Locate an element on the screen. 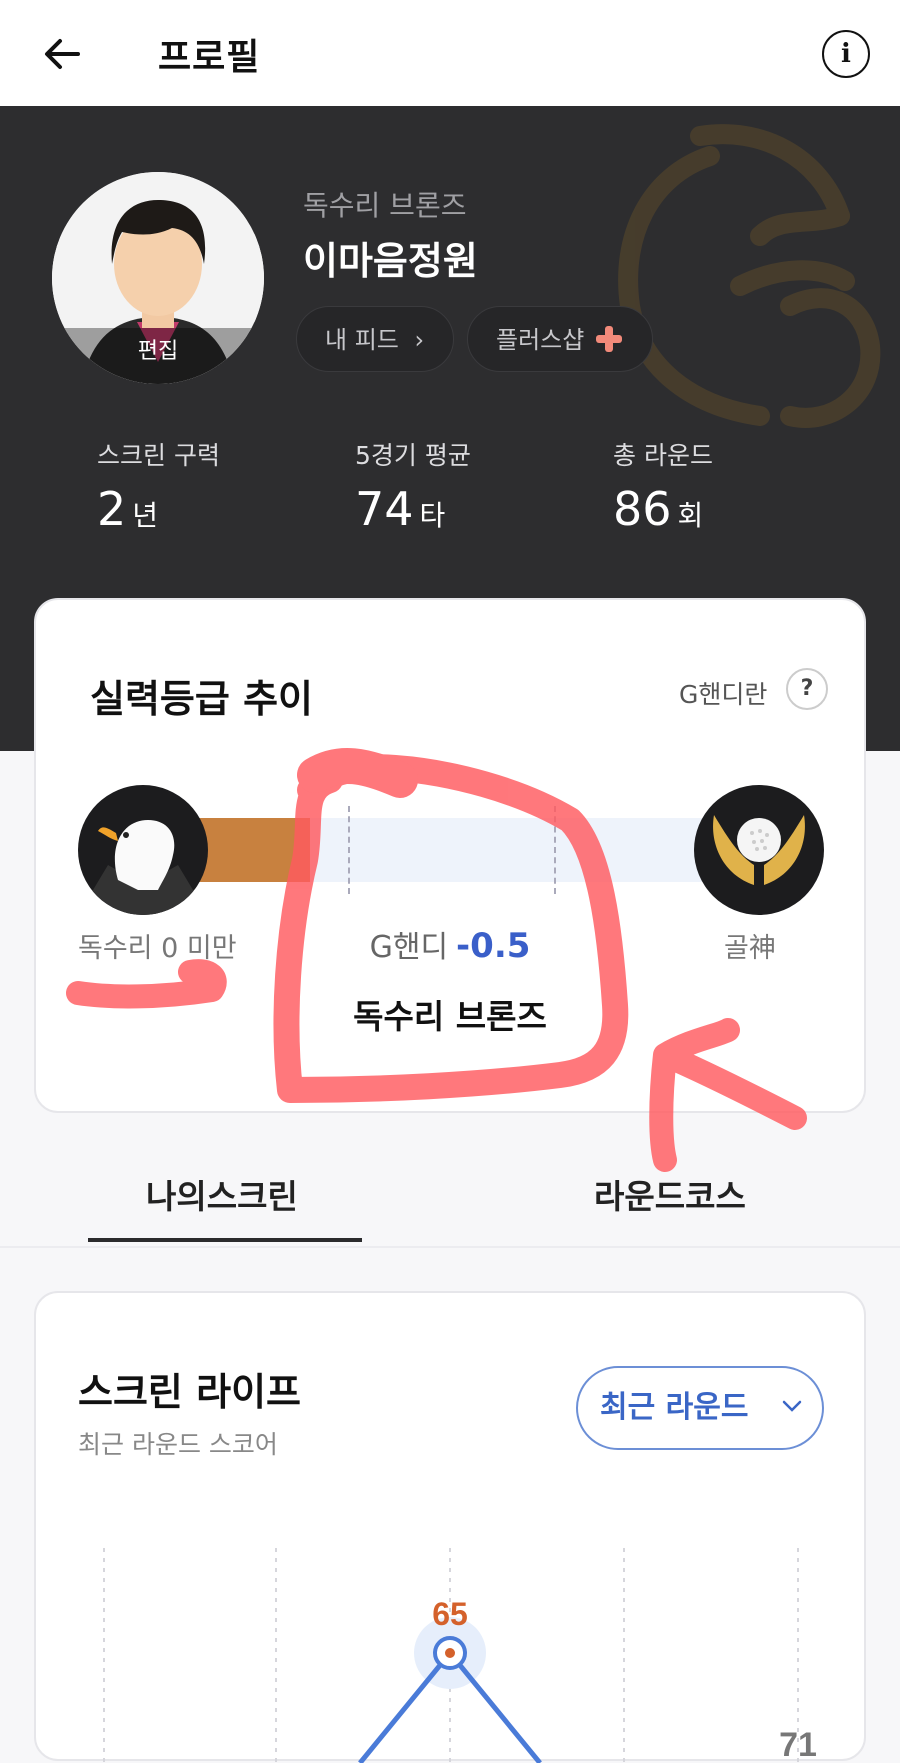 Image resolution: width=900 pixels, height=1763 pixels. help-question-icon: ? is located at coordinates (807, 689).